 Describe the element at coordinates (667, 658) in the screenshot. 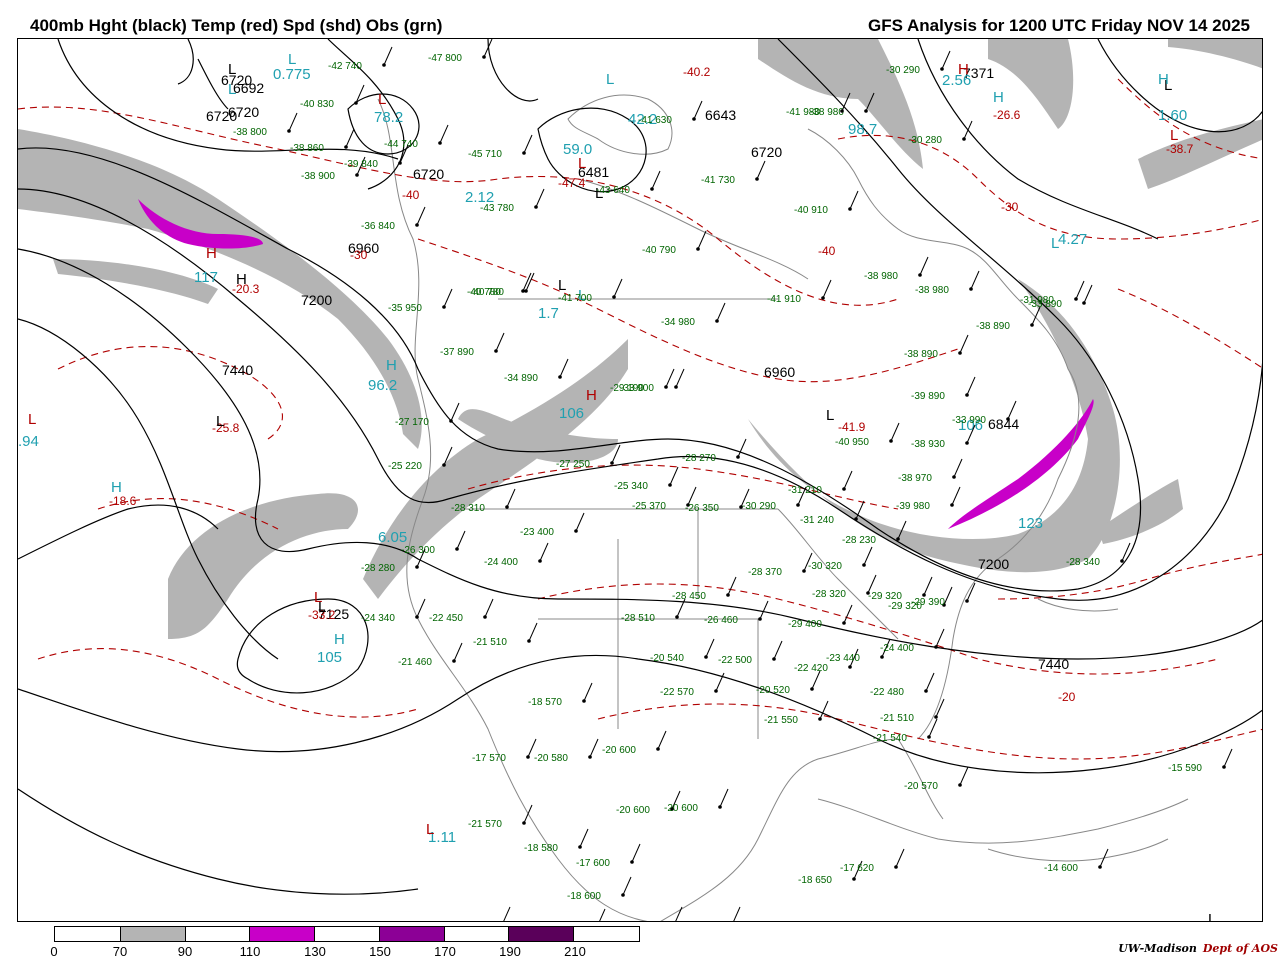

I see `obs-label: -20 540` at that location.